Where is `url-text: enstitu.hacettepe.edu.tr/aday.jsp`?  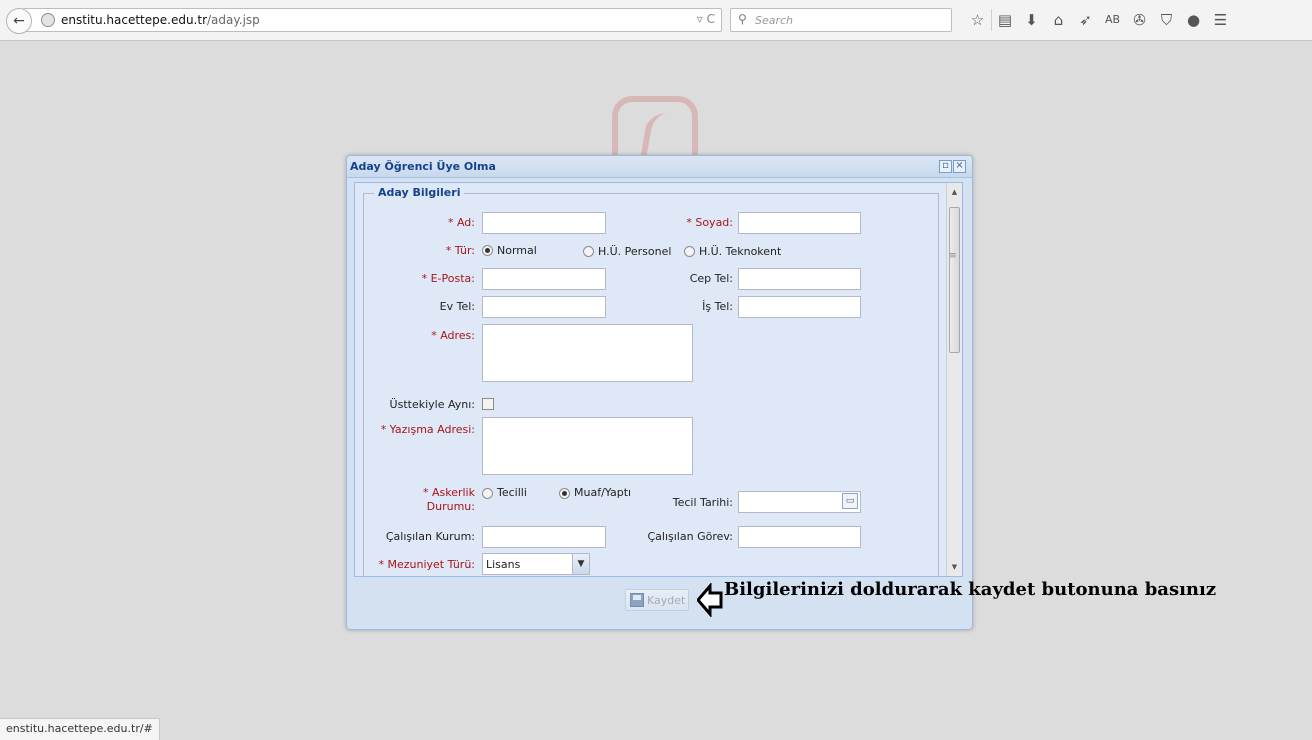
url-text: enstitu.hacettepe.edu.tr/aday.jsp is located at coordinates (160, 20).